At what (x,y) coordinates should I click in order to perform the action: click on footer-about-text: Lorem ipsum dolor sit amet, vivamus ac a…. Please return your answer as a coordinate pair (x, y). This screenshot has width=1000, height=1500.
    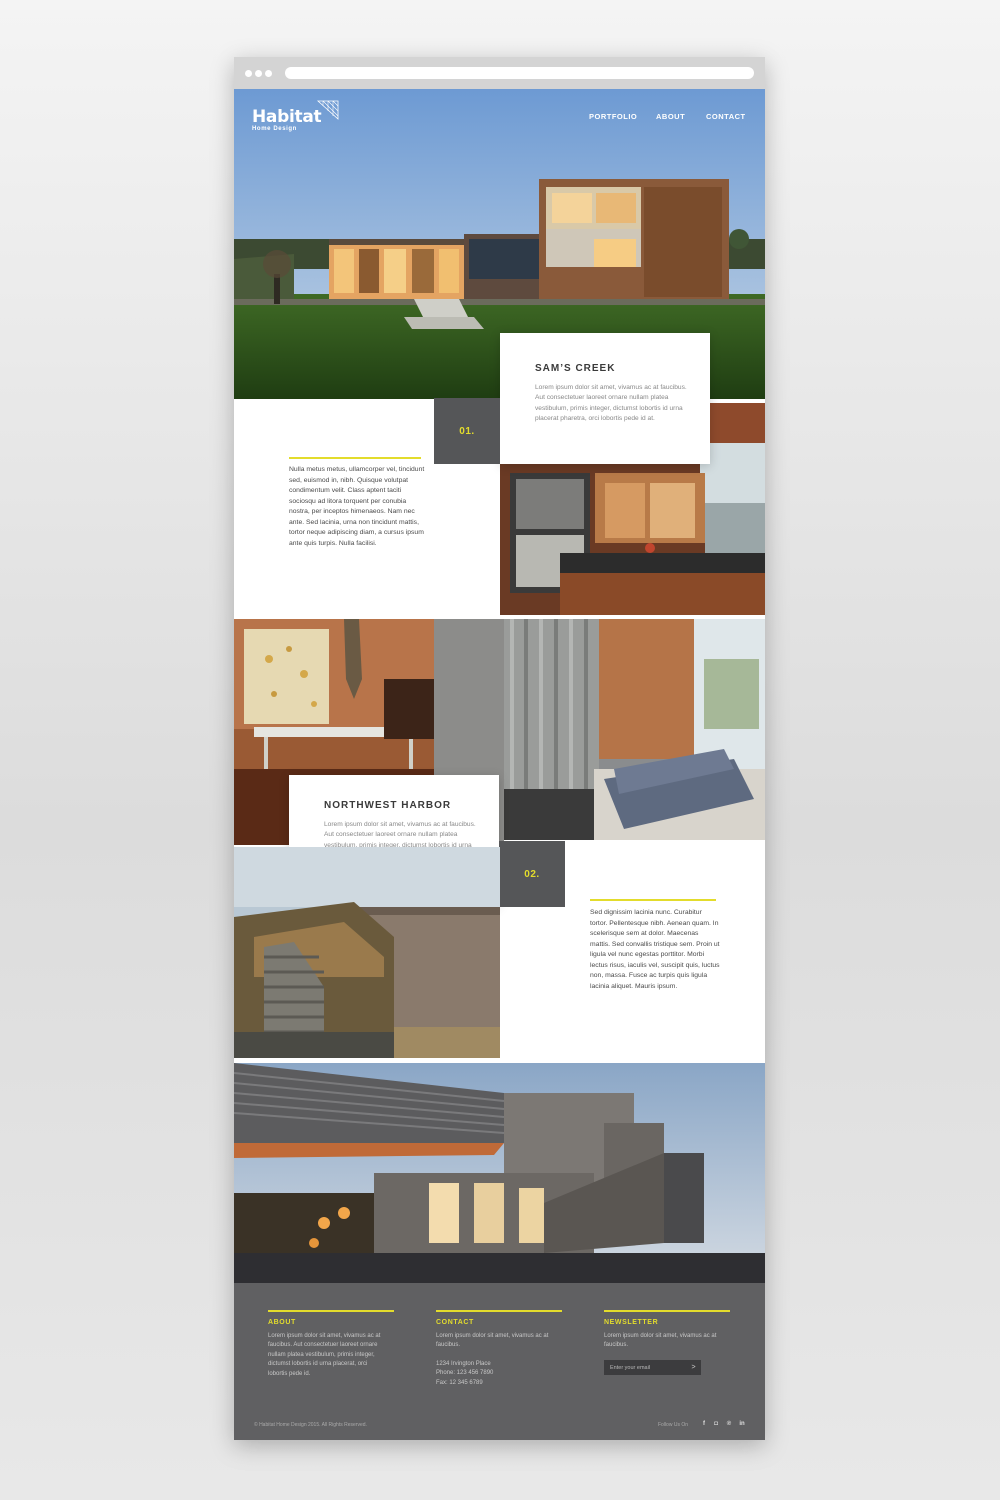
    Looking at the image, I should click on (324, 1355).